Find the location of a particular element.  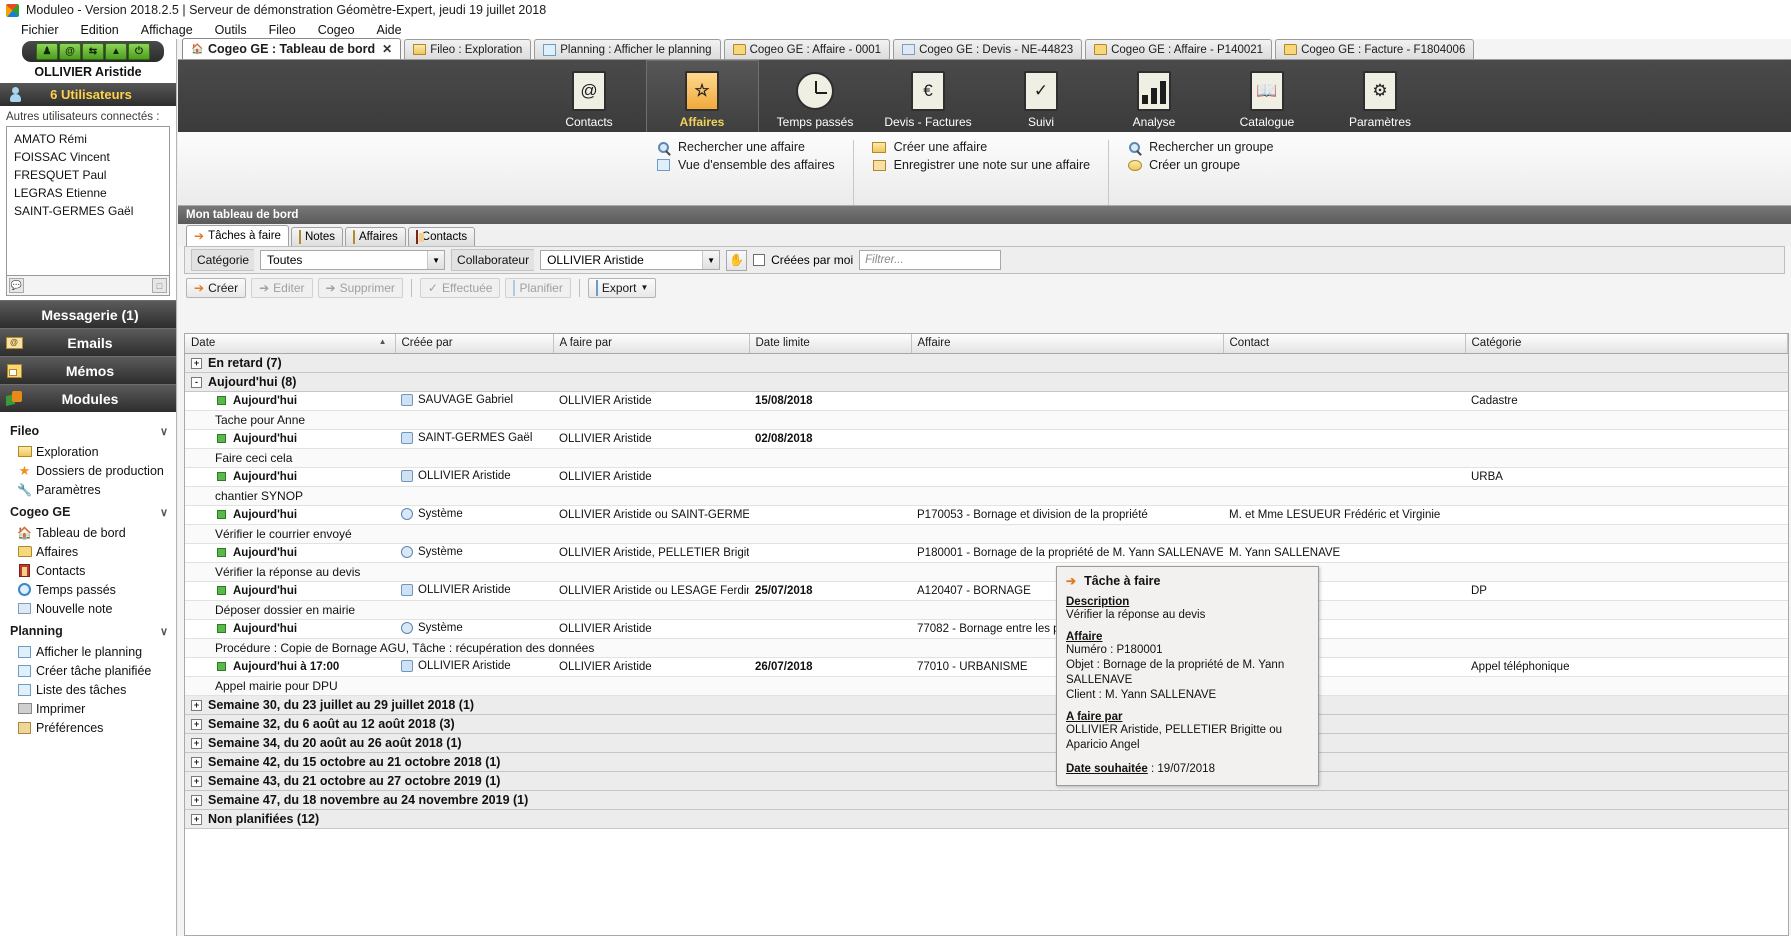

effectuee-button: ✓ Effectuée is located at coordinates (460, 287).